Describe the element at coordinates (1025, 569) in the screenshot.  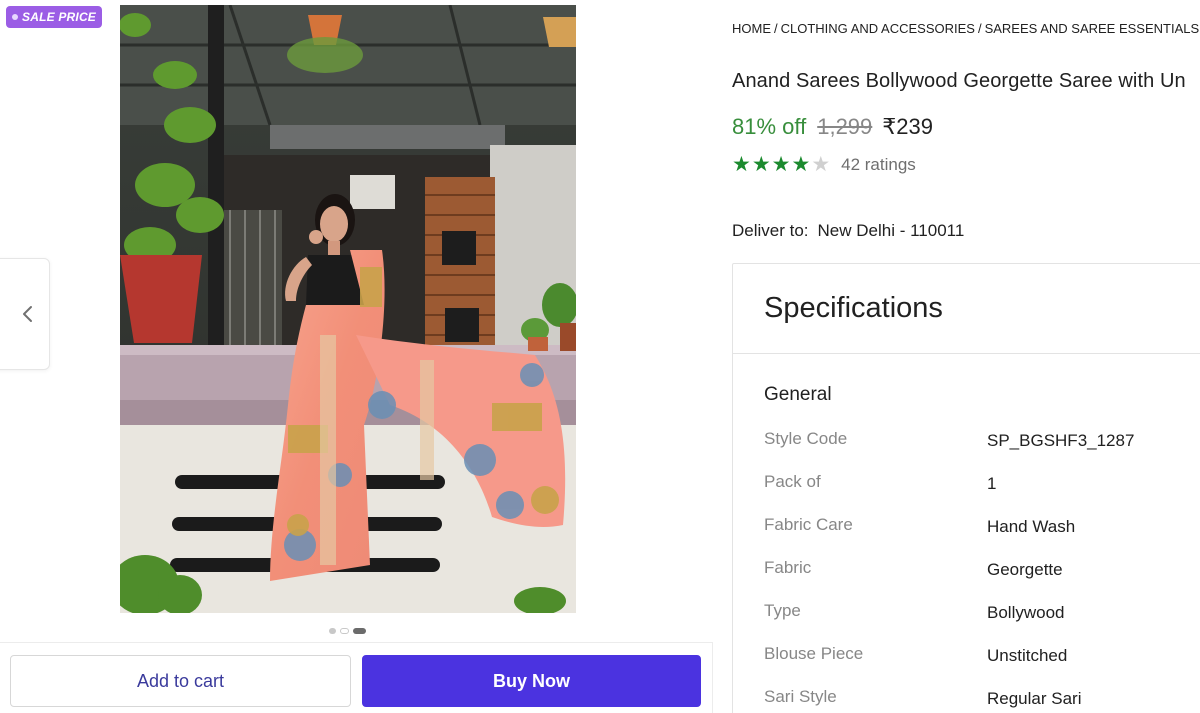
I see `spec-value: Georgette` at that location.